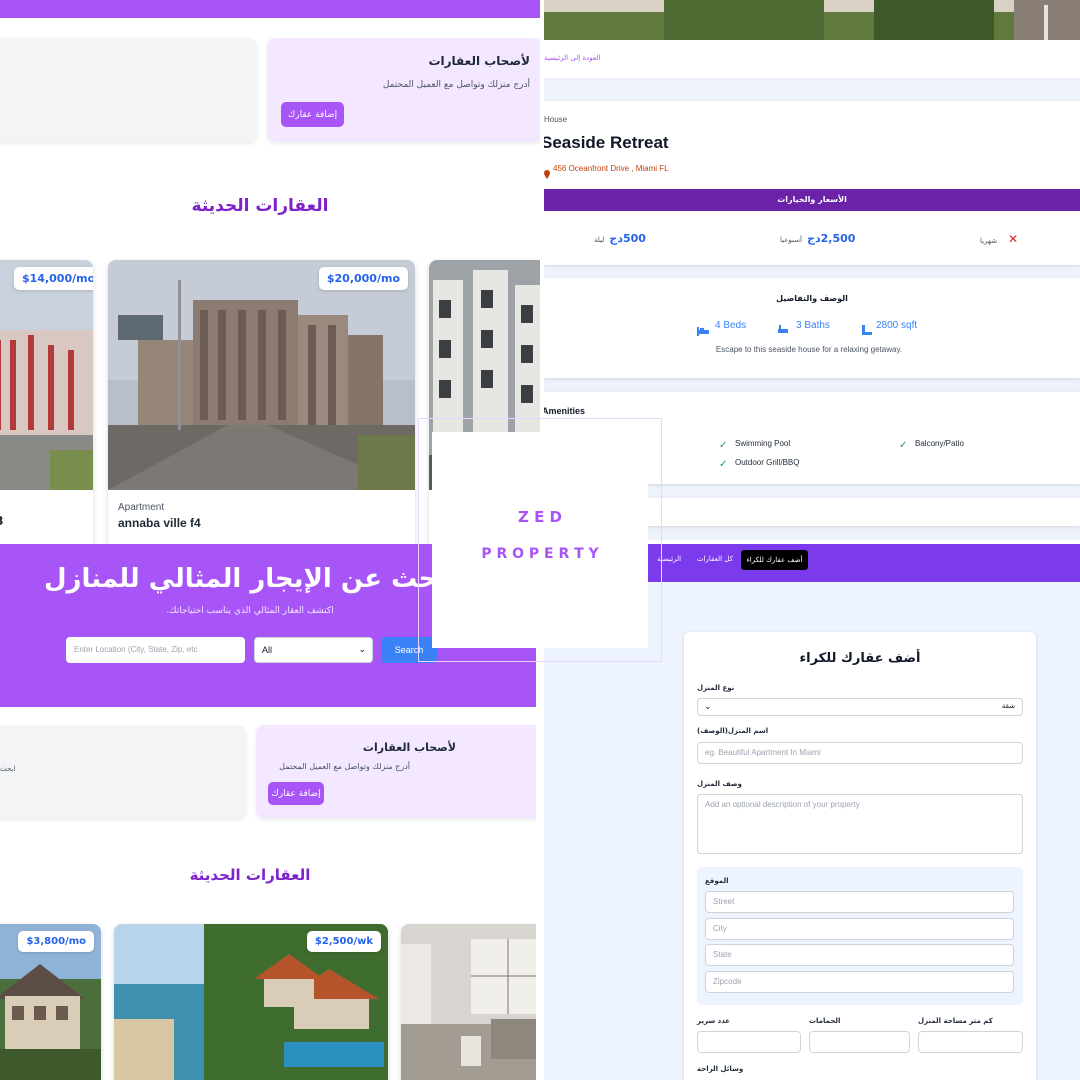 This screenshot has width=1080, height=1080. I want to click on bed-icon, so click(703, 330).